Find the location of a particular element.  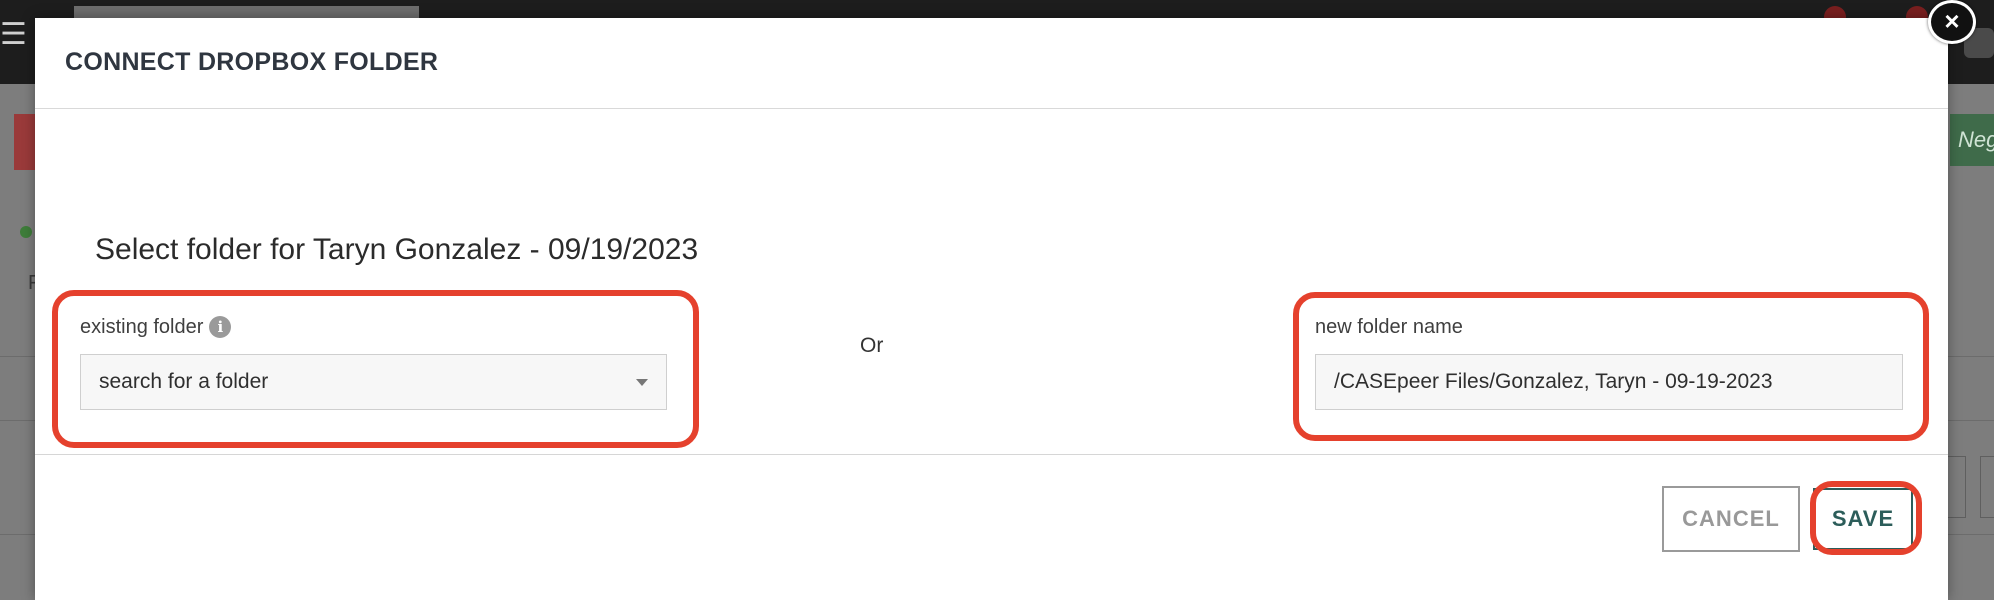

background-box is located at coordinates (1987, 487).